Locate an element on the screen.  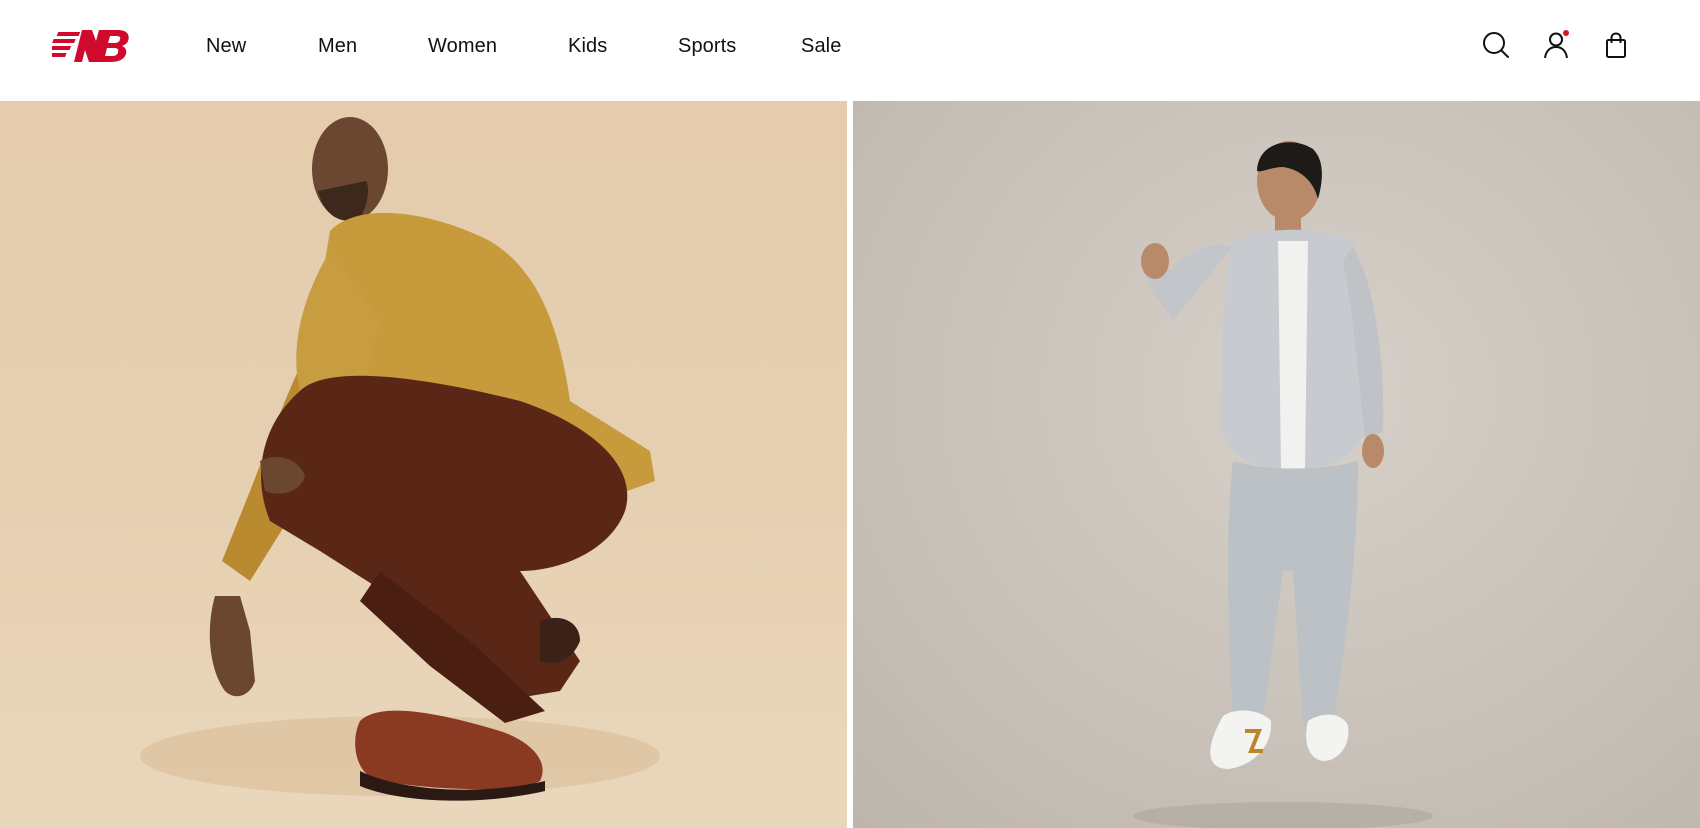
nav-item-sale: Sale is located at coordinates (821, 46).